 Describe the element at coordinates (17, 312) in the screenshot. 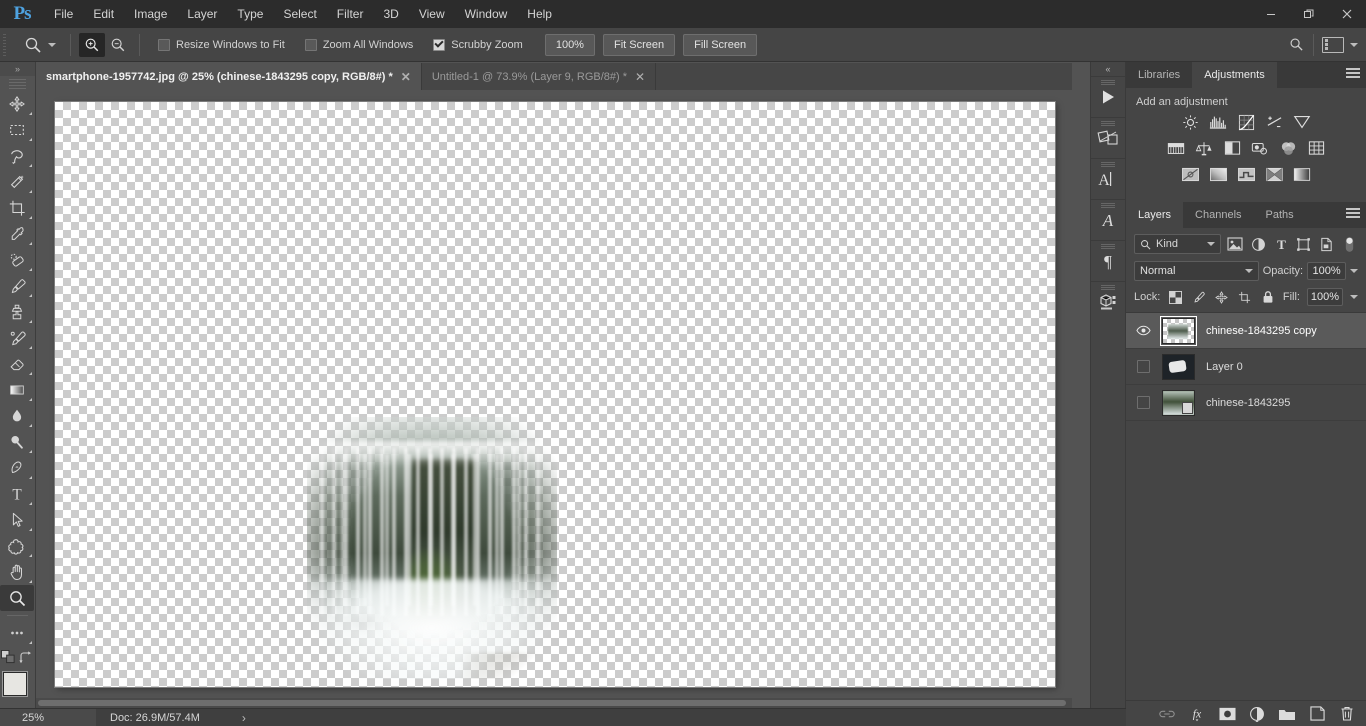

I see `clone-stamp-tool` at that location.